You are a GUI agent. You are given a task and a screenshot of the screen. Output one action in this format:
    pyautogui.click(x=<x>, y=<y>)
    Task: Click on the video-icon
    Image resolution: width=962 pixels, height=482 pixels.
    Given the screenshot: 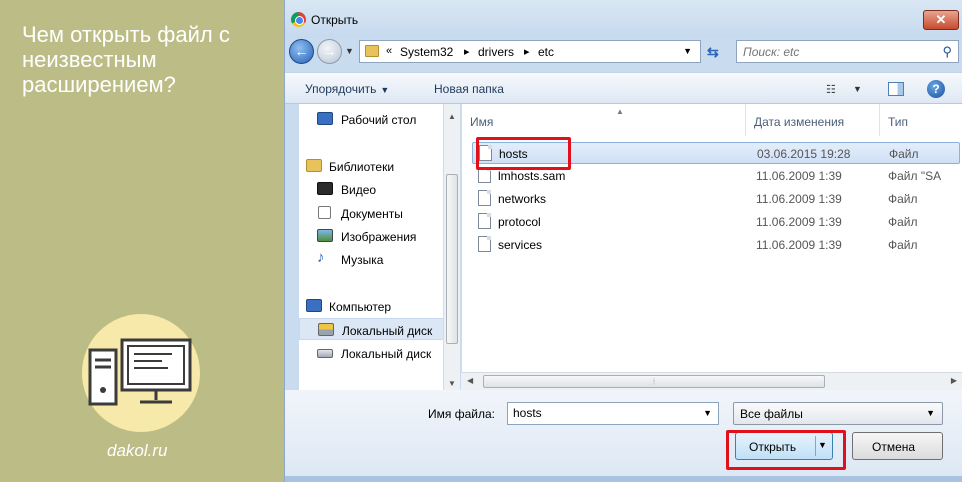 What is the action you would take?
    pyautogui.click(x=325, y=188)
    